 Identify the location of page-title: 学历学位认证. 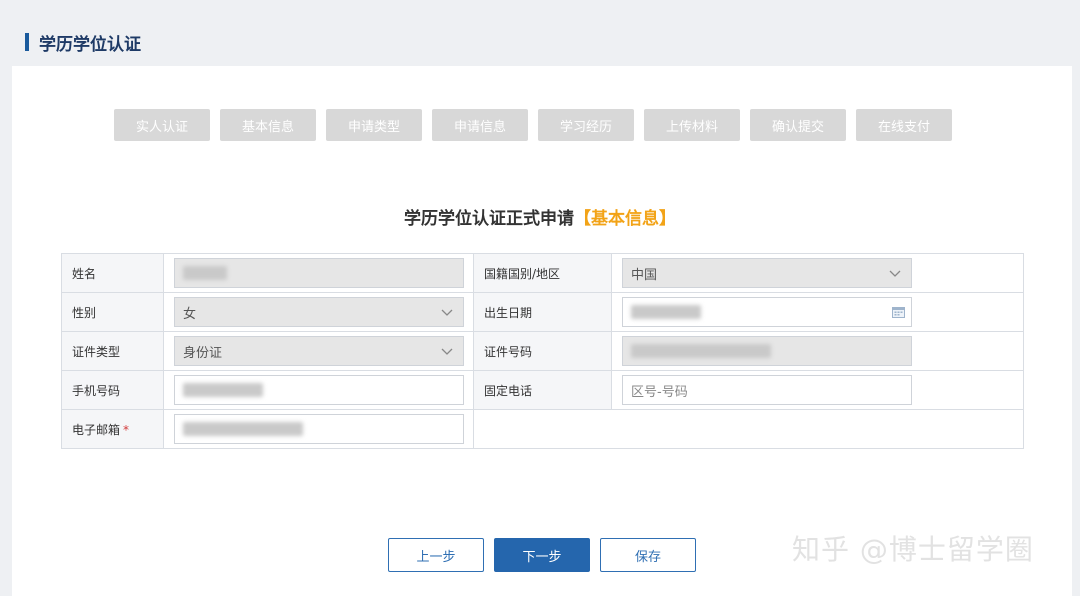
(90, 44).